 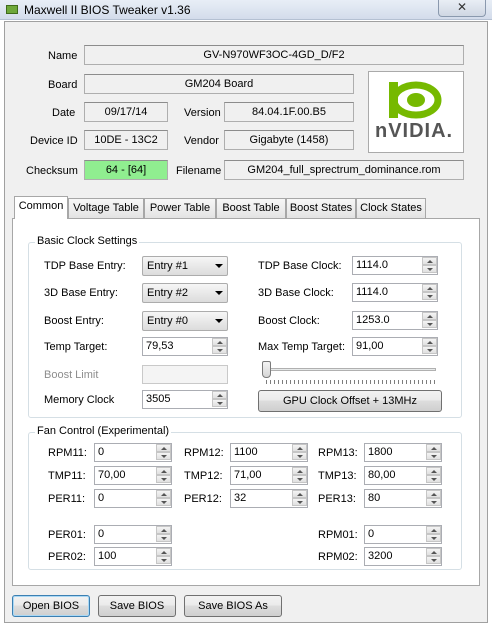 I want to click on tab-common: Common, so click(x=41, y=207).